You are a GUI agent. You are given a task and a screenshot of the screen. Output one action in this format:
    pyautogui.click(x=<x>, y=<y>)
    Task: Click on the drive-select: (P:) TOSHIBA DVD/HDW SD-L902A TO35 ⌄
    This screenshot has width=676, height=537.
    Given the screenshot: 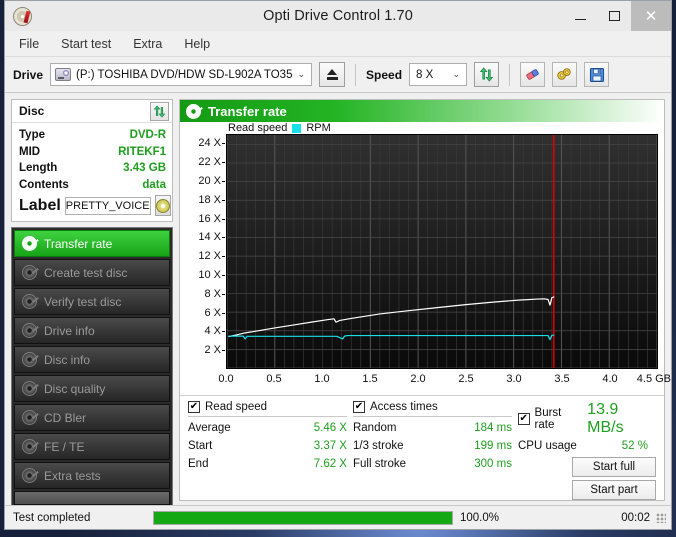 What is the action you would take?
    pyautogui.click(x=181, y=74)
    